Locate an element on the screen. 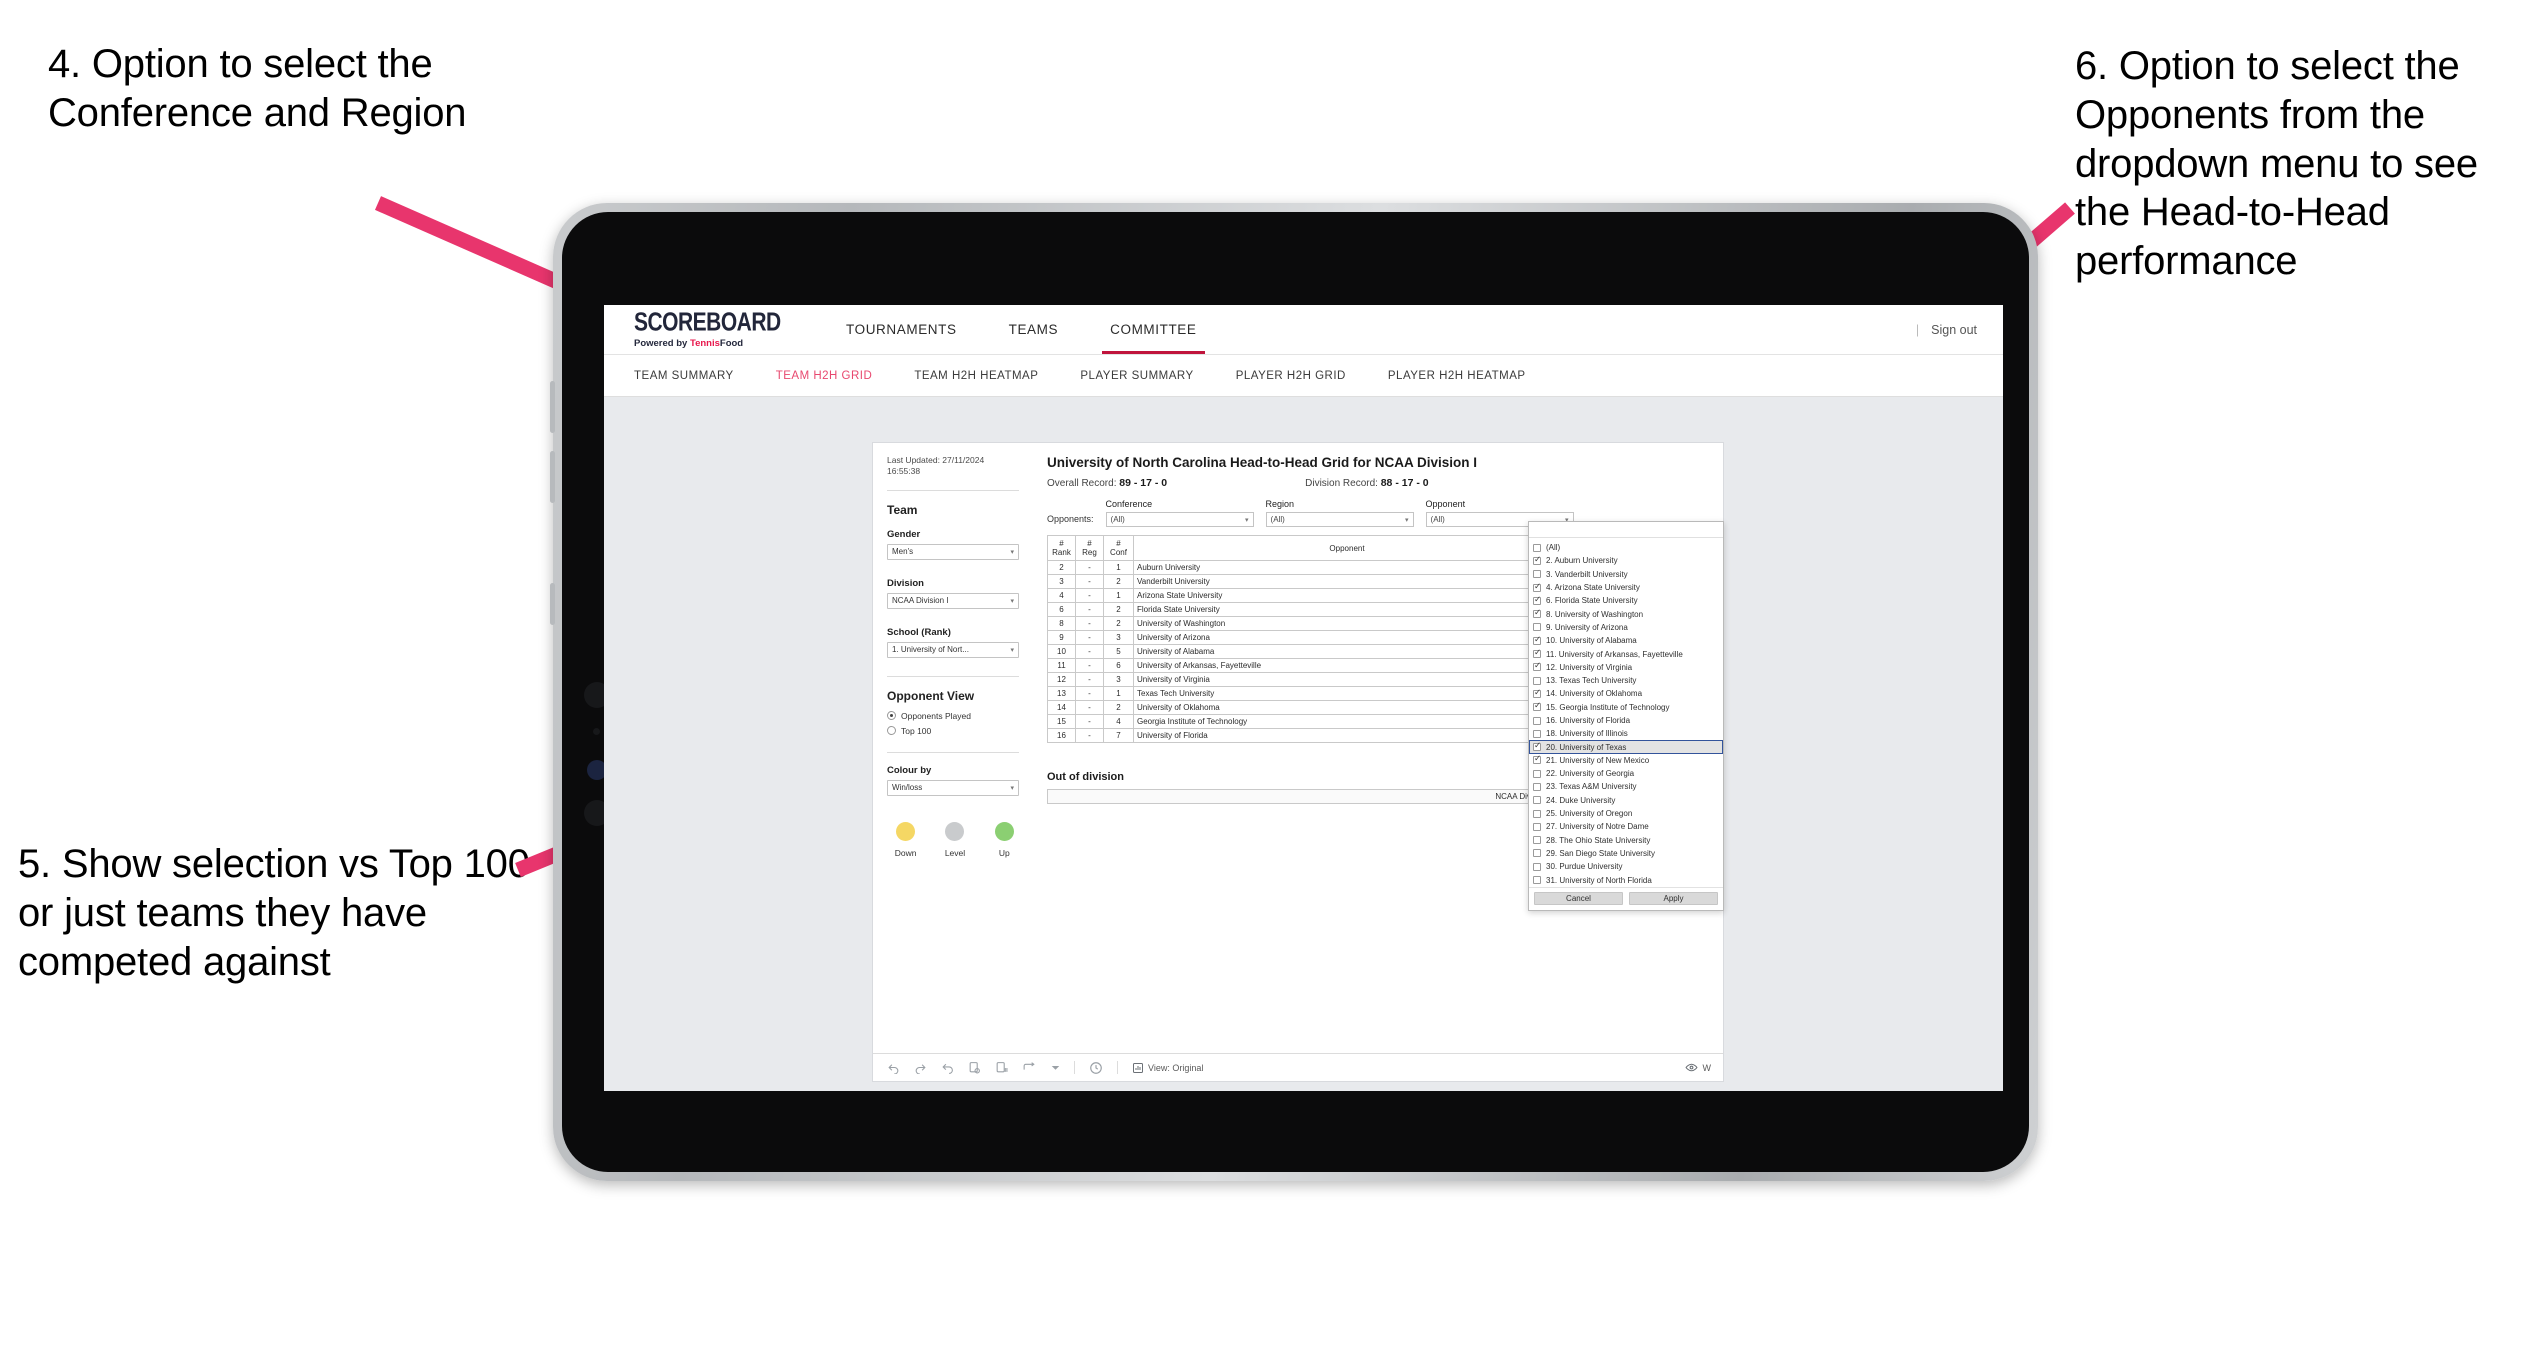  tab-team-h2h-grid: TEAM H2H GRID is located at coordinates (824, 376).